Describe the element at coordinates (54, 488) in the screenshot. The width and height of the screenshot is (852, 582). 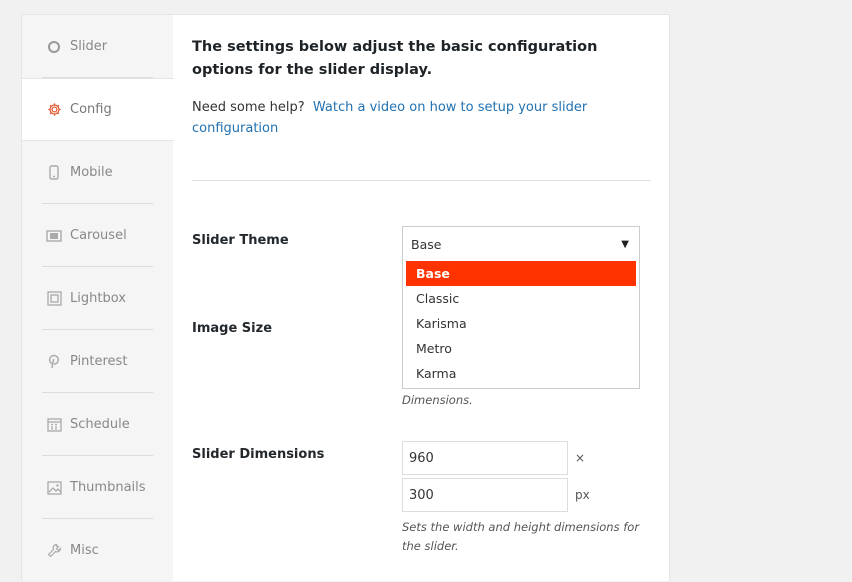
I see `image-icon` at that location.